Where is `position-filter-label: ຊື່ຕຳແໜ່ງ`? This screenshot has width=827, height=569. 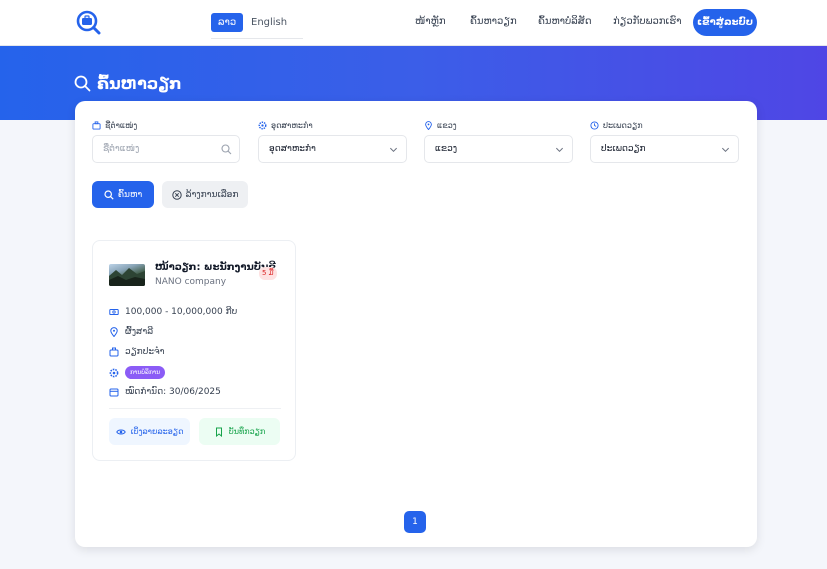
position-filter-label: ຊື່ຕຳແໜ່ງ is located at coordinates (114, 125).